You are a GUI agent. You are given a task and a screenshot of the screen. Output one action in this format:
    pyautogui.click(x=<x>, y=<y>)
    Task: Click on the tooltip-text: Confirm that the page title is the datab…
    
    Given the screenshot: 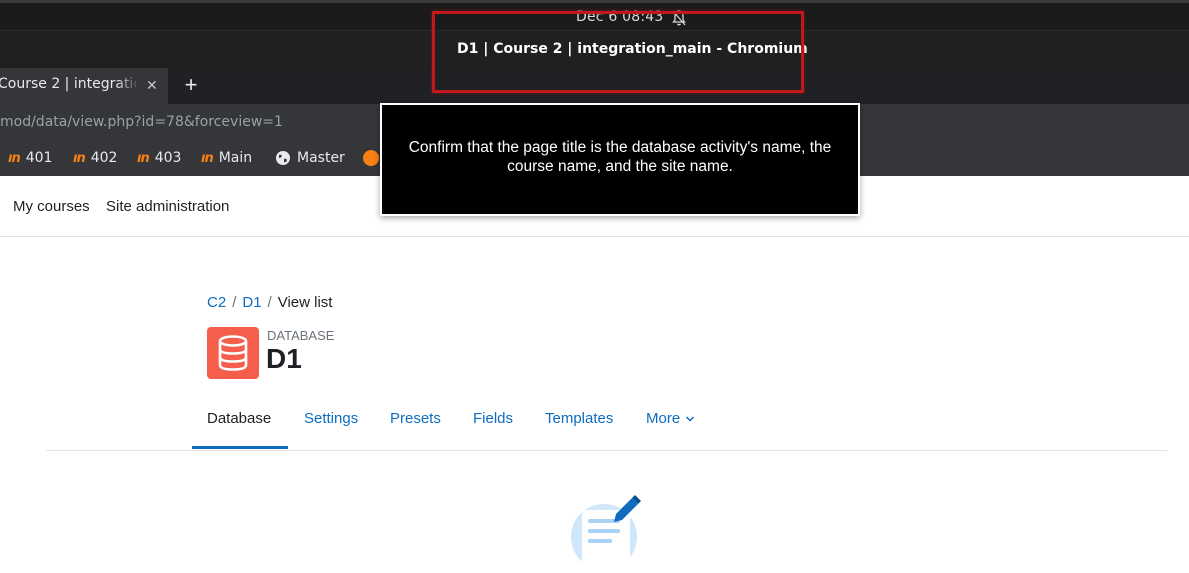 What is the action you would take?
    pyautogui.click(x=620, y=156)
    